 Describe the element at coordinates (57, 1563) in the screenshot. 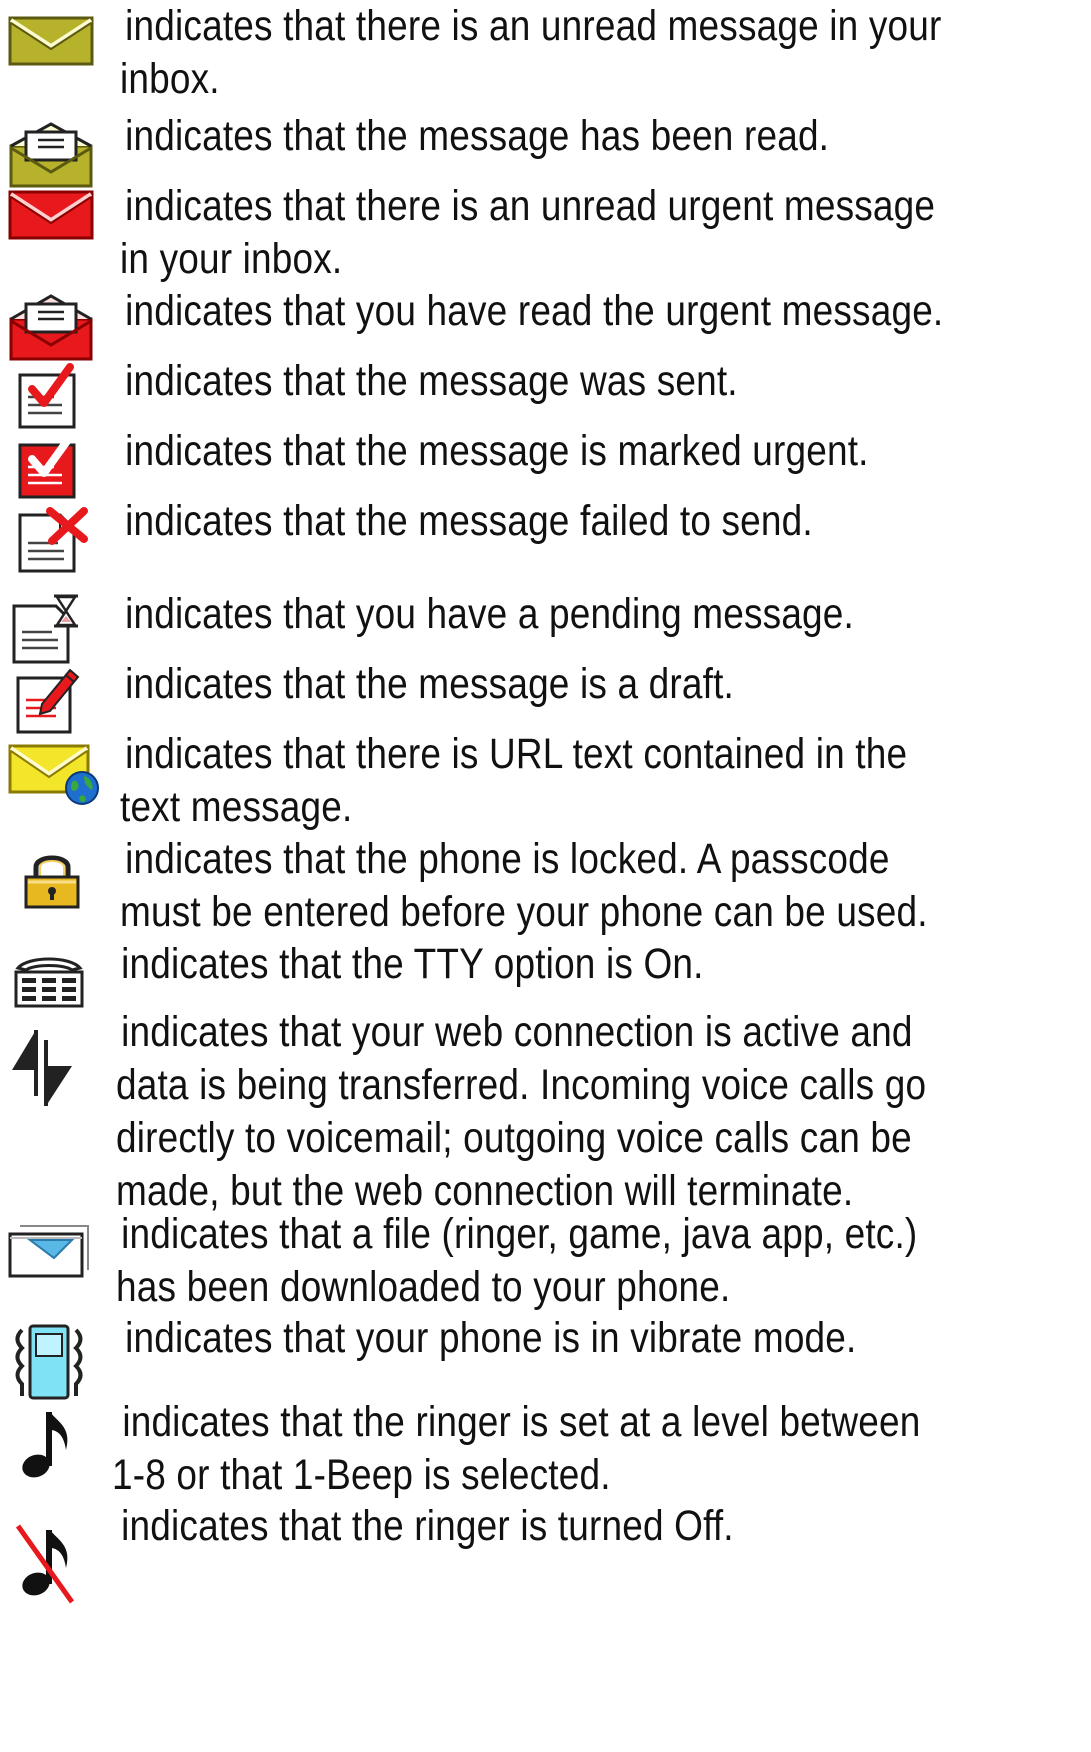

I see `ringer-off-icon` at that location.